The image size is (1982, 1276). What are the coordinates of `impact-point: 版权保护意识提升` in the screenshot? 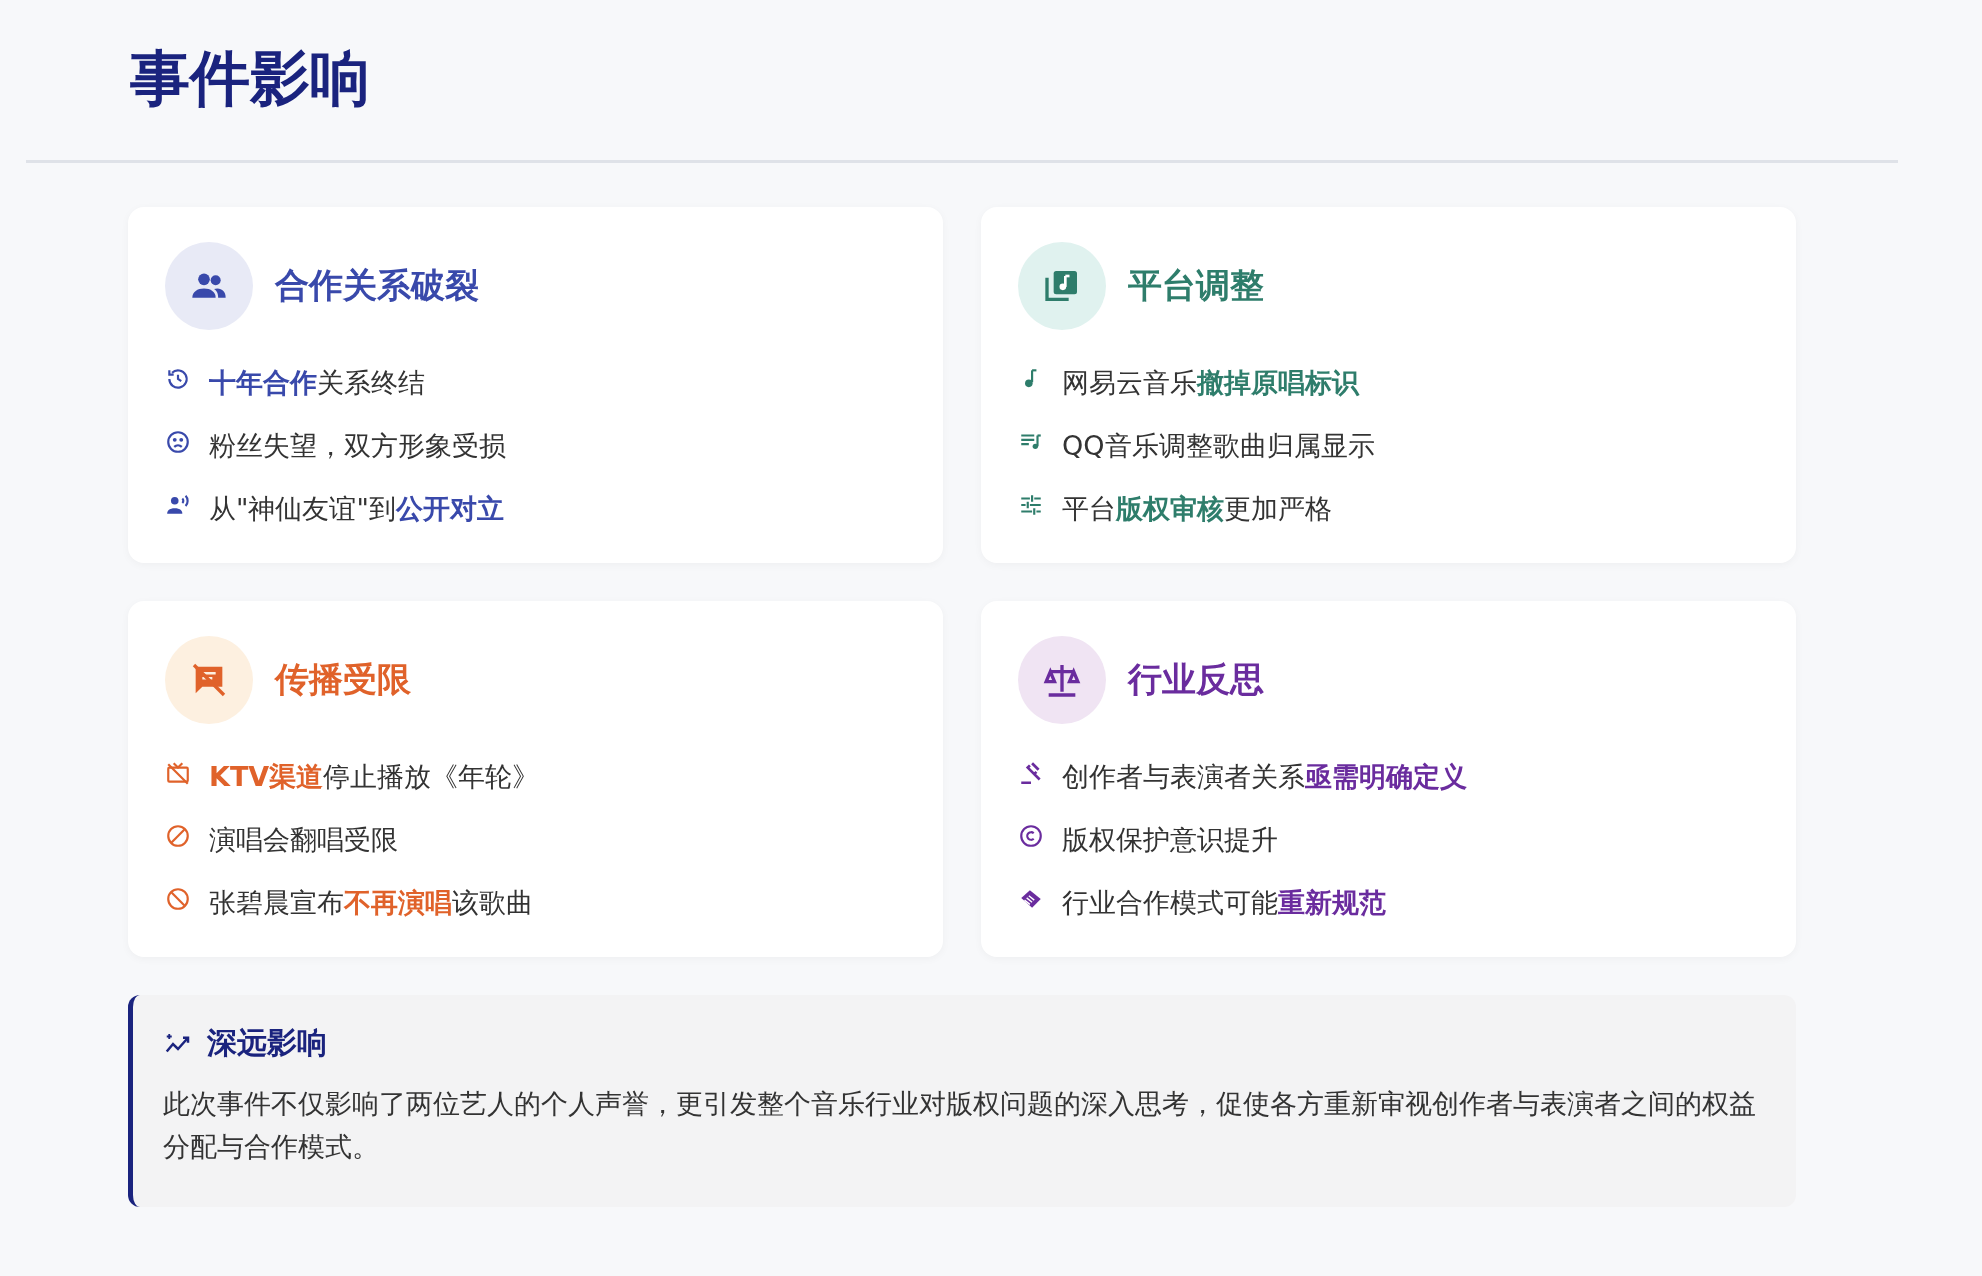 It's located at (1170, 840).